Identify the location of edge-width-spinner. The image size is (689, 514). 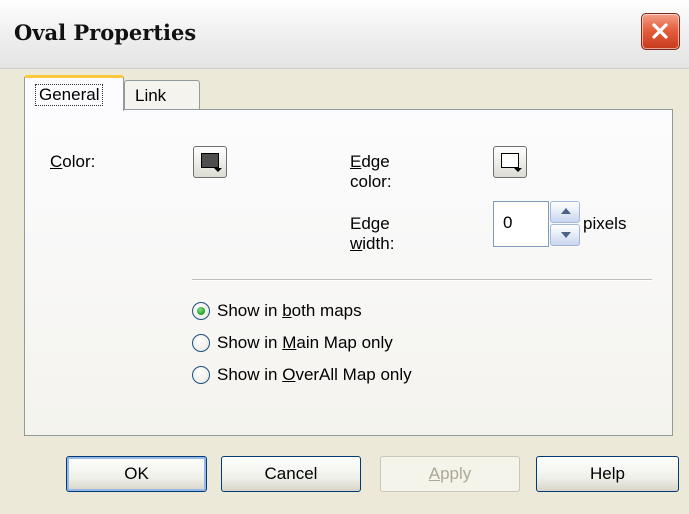
(566, 224).